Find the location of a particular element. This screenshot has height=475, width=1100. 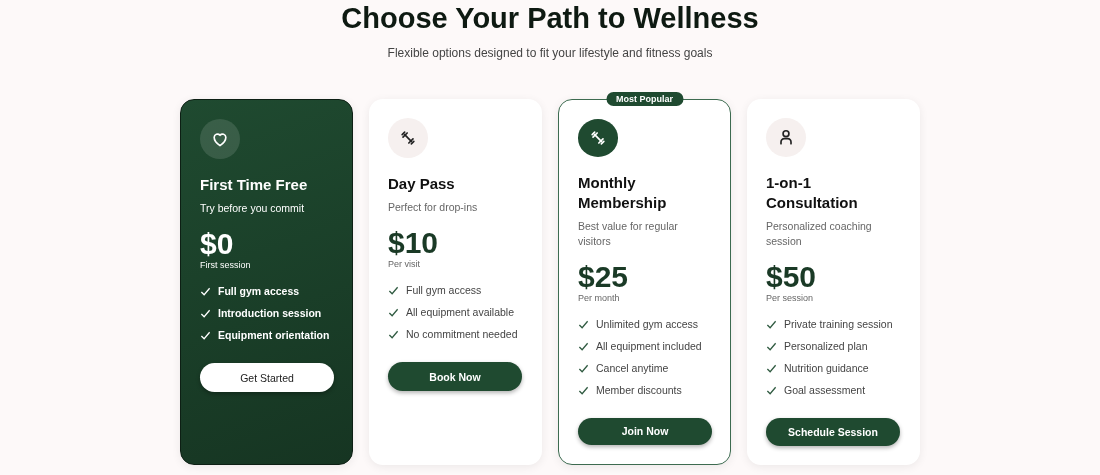

feature-text: Unlimited gym access is located at coordinates (647, 324).